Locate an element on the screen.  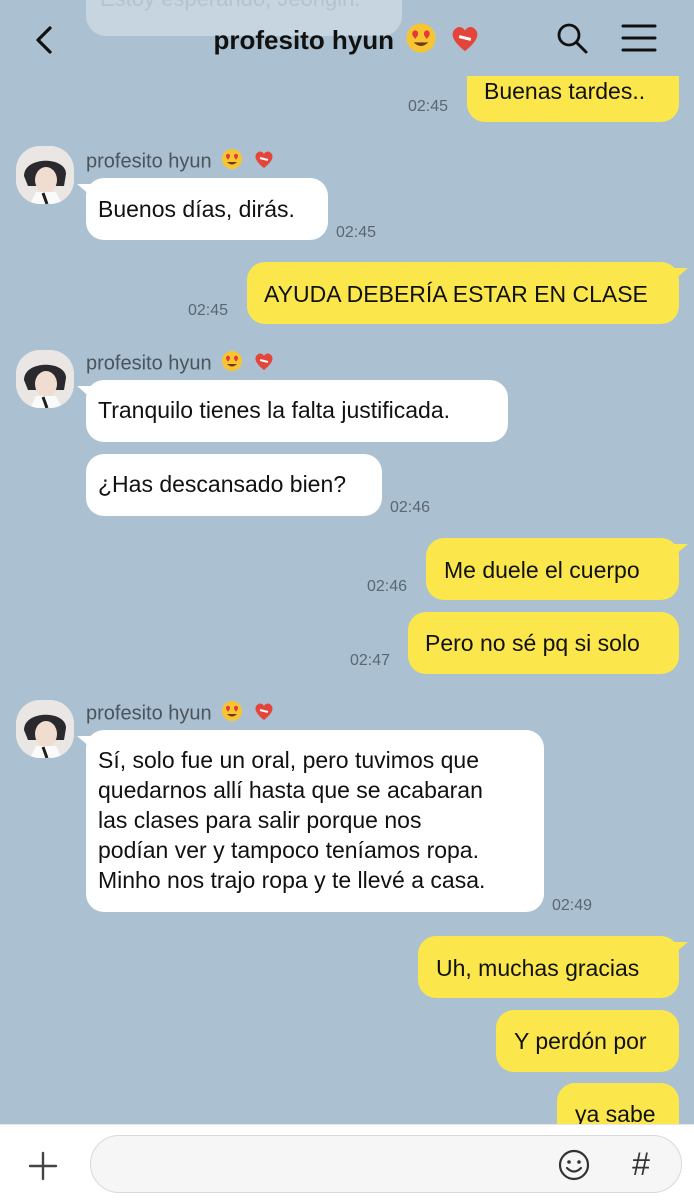
search-button is located at coordinates (572, 38).